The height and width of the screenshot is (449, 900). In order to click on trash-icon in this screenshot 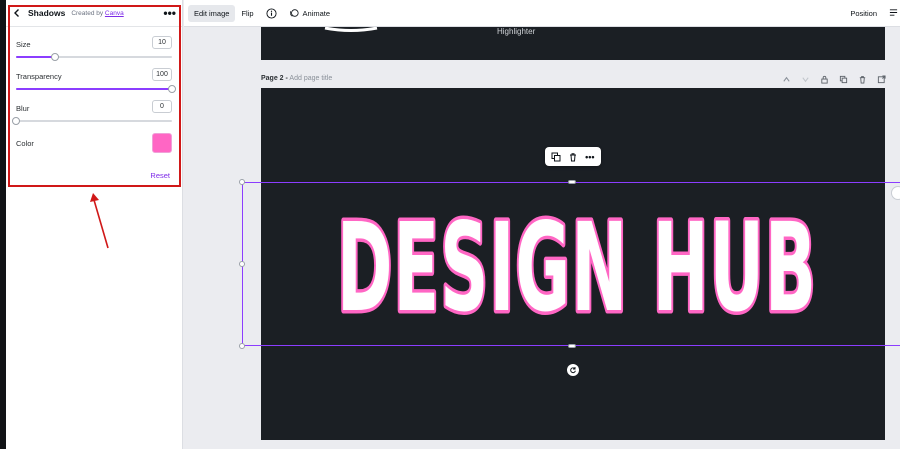, I will do `click(573, 157)`.